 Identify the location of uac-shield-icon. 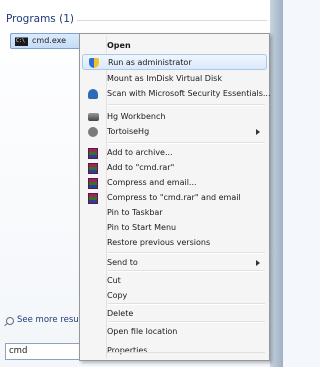
(94, 63).